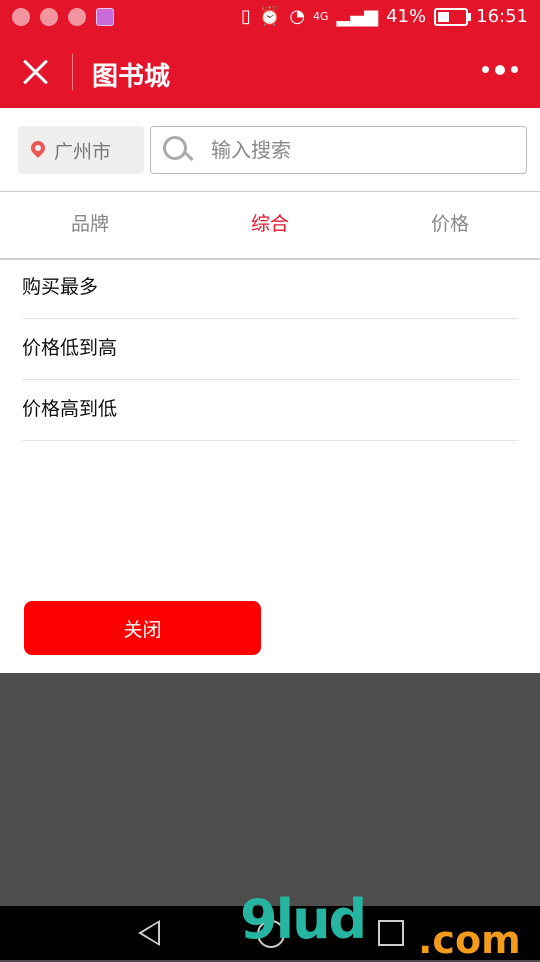 This screenshot has height=962, width=540. Describe the element at coordinates (321, 16) in the screenshot. I see `network-label: 4G` at that location.